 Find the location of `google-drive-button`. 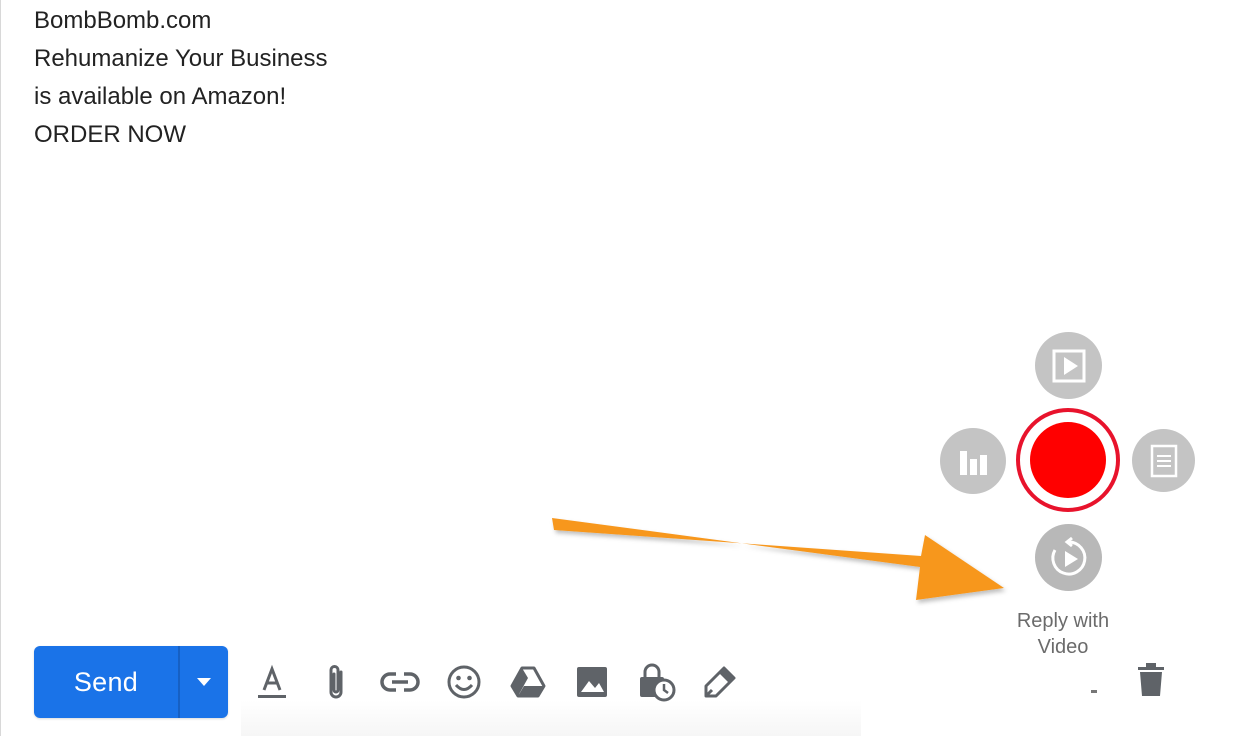

google-drive-button is located at coordinates (528, 682).